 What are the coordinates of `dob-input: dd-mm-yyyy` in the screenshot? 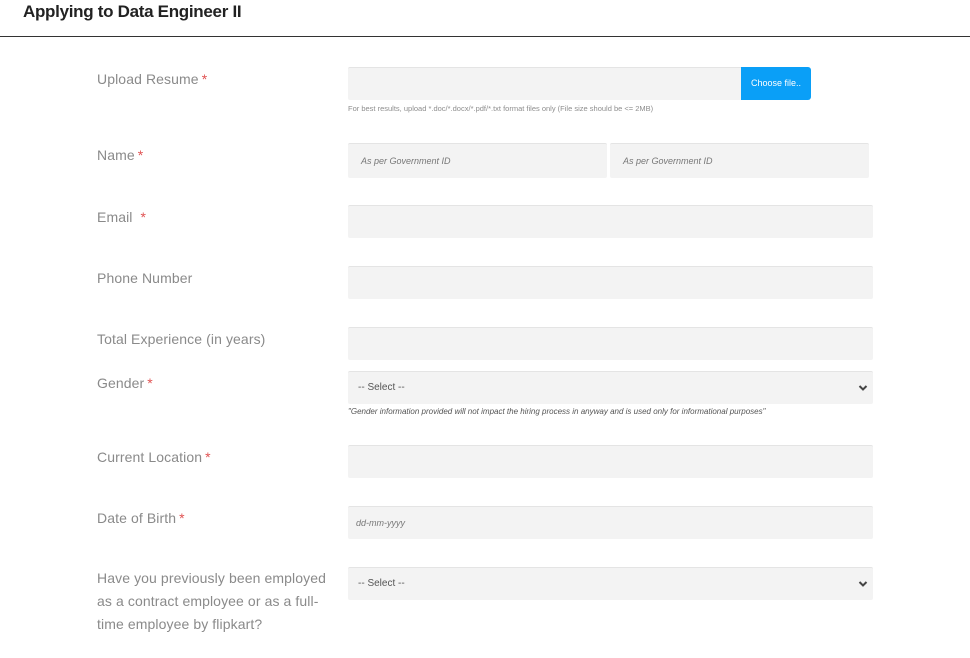 It's located at (610, 522).